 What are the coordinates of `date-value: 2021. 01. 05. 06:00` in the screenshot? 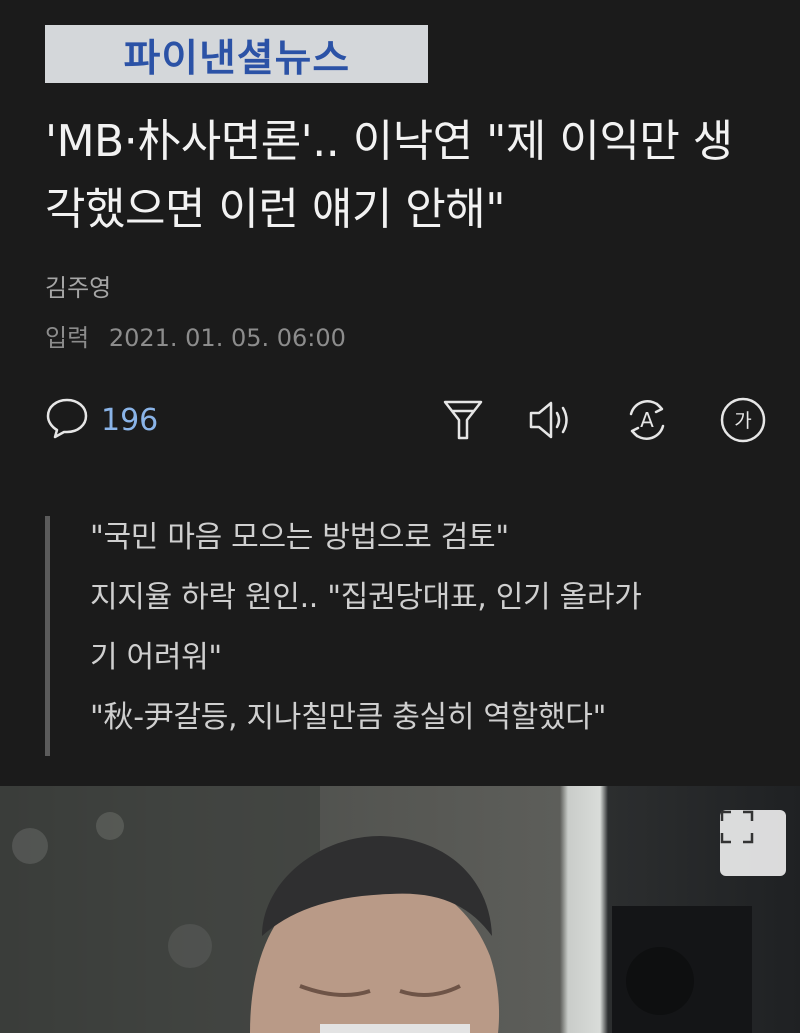 It's located at (227, 338).